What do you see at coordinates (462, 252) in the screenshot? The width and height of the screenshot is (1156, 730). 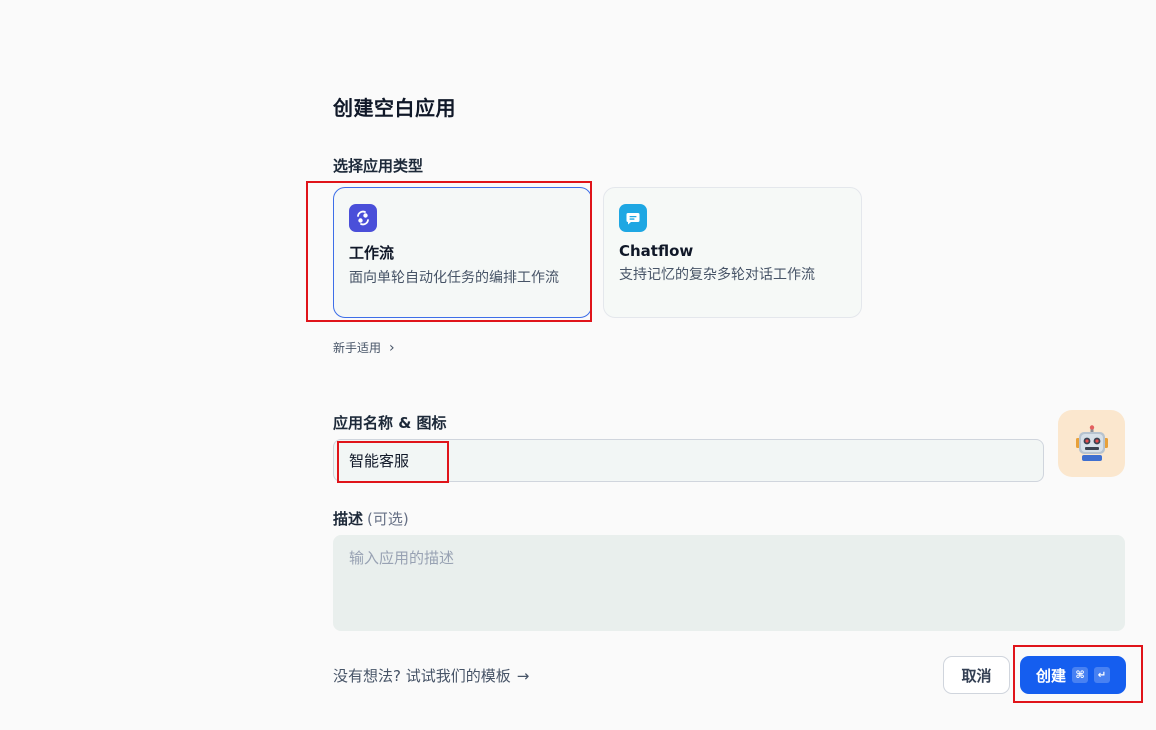 I see `app-type-card-workflow: 工作流 面向单轮自动化任务的编排工作流` at bounding box center [462, 252].